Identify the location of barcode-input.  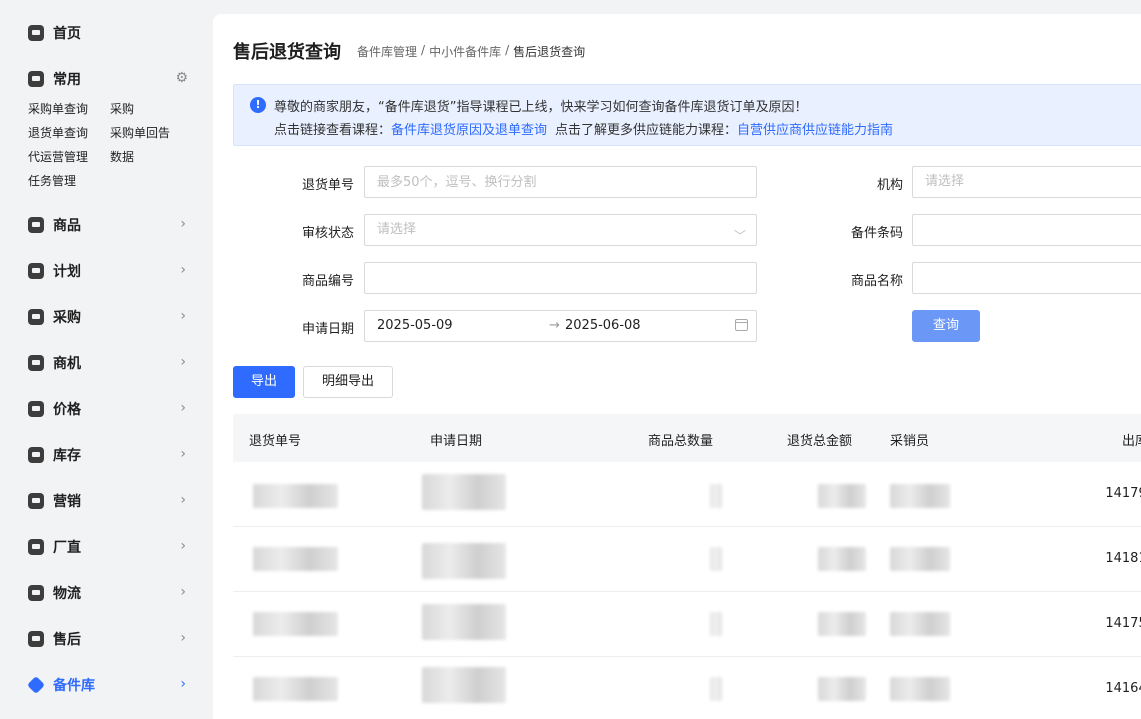
(1026, 230).